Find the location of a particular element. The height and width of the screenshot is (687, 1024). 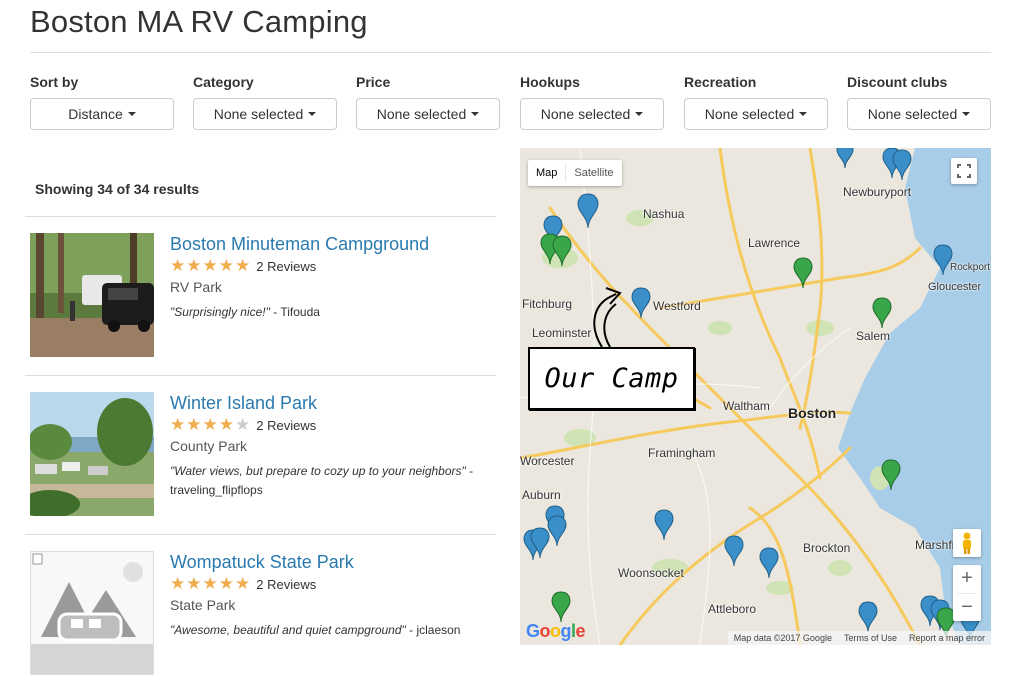

quote-text: "Surprisingly nice!" is located at coordinates (220, 312).